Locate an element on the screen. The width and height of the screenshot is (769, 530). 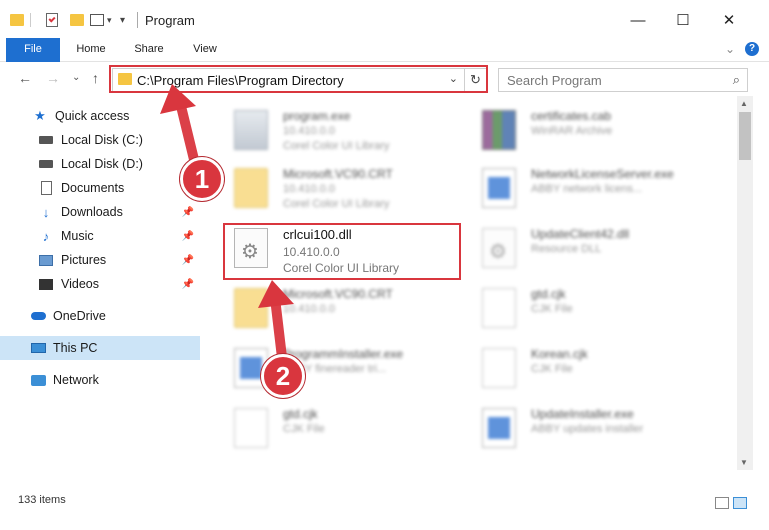
sidebar-item-this-pc: This PC is located at coordinates (100, 348).